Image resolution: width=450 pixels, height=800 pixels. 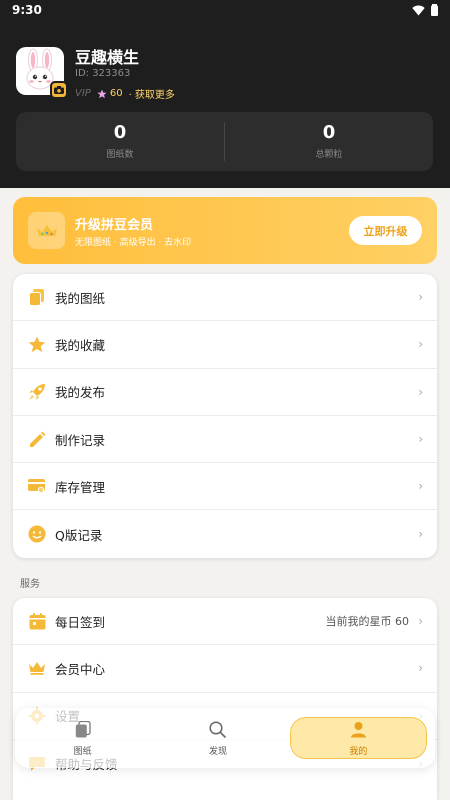 What do you see at coordinates (125, 93) in the screenshot?
I see `vip-line: VIP 60 · 获取更多` at bounding box center [125, 93].